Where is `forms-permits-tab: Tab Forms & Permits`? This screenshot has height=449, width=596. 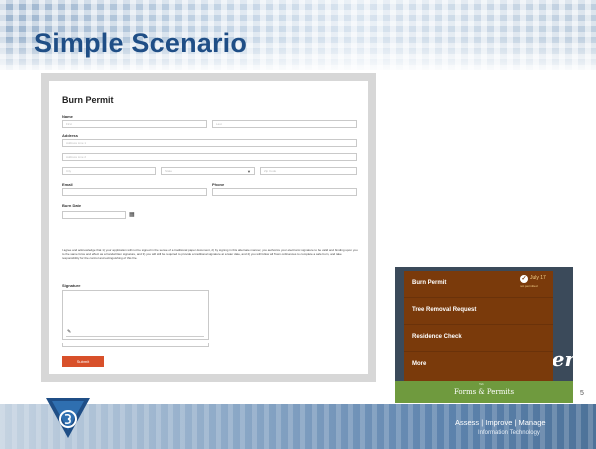 forms-permits-tab: Tab Forms & Permits is located at coordinates (484, 392).